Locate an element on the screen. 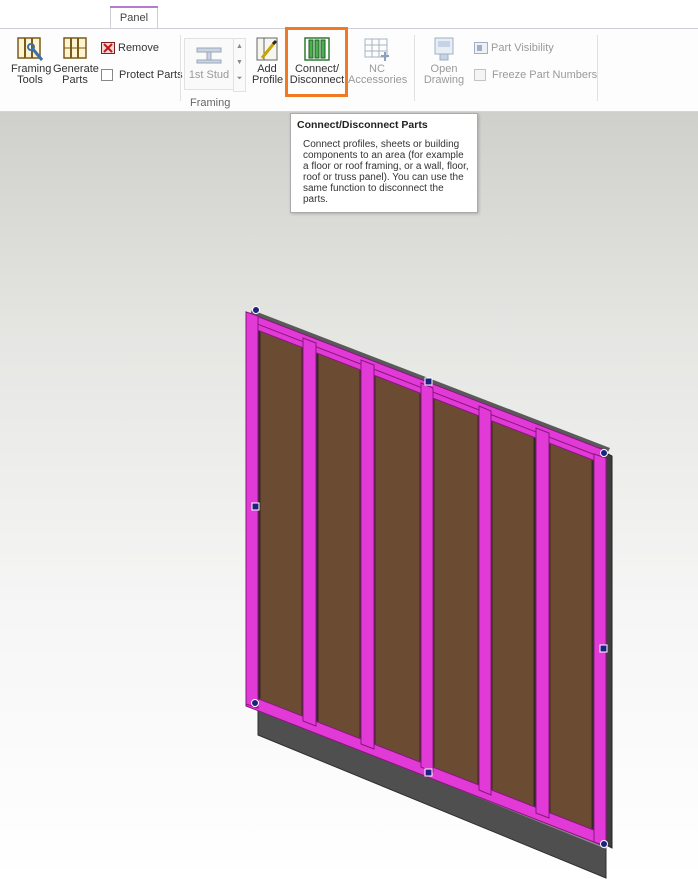 This screenshot has width=698, height=879. ribbon-tabstrip: Panel is located at coordinates (349, 14).